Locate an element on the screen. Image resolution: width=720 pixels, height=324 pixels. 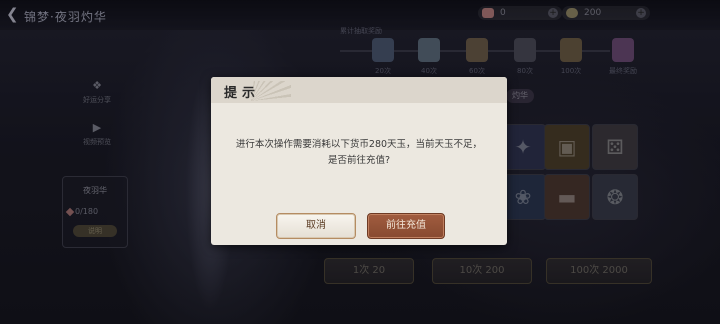
dialog-message-line2: 是否前往充值? is located at coordinates (359, 160).